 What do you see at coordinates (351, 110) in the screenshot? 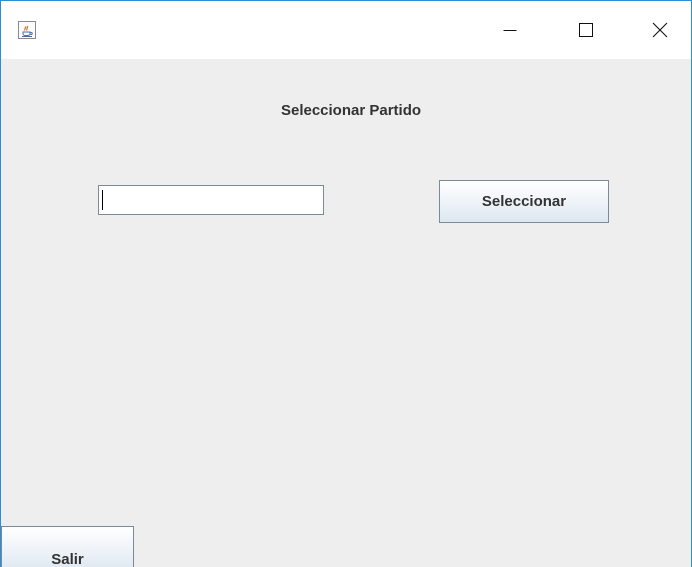
I see `page-title: Seleccionar Partido` at bounding box center [351, 110].